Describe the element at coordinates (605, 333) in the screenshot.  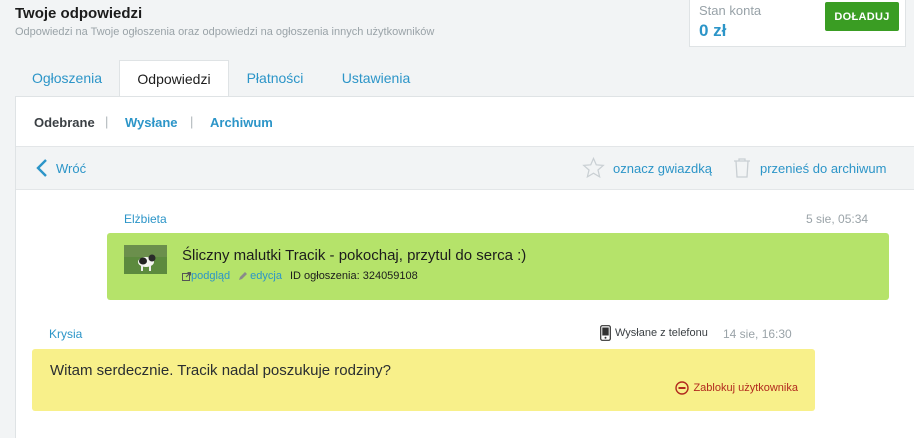
I see `phone-icon` at that location.